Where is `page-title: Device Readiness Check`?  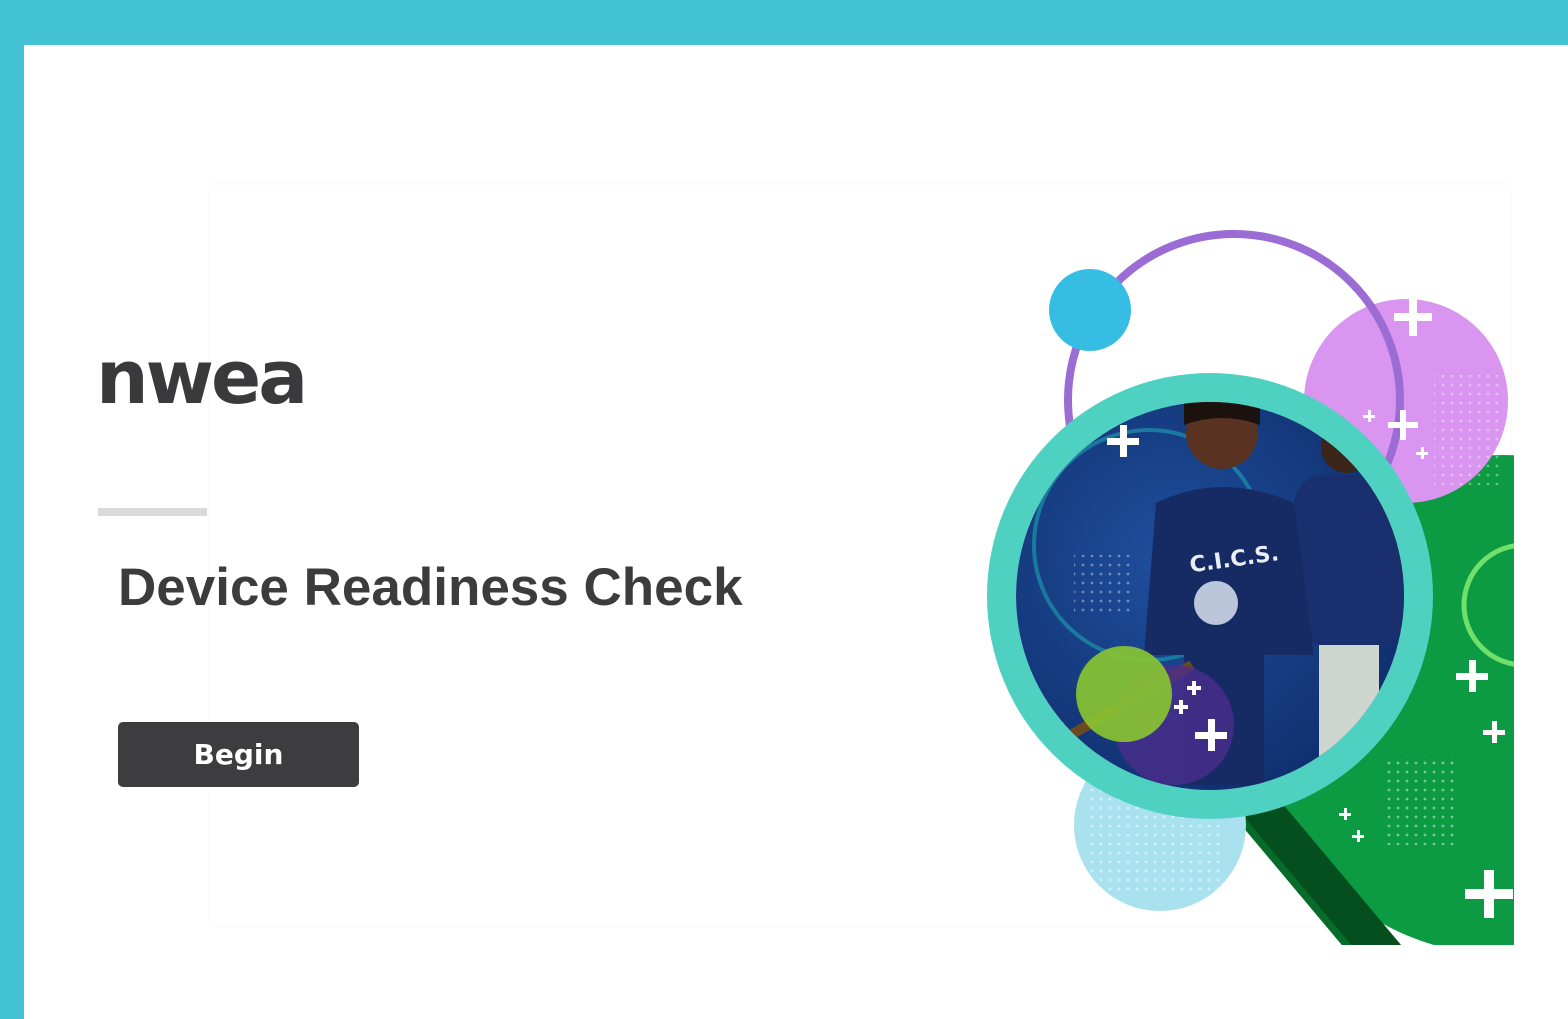 page-title: Device Readiness Check is located at coordinates (430, 587).